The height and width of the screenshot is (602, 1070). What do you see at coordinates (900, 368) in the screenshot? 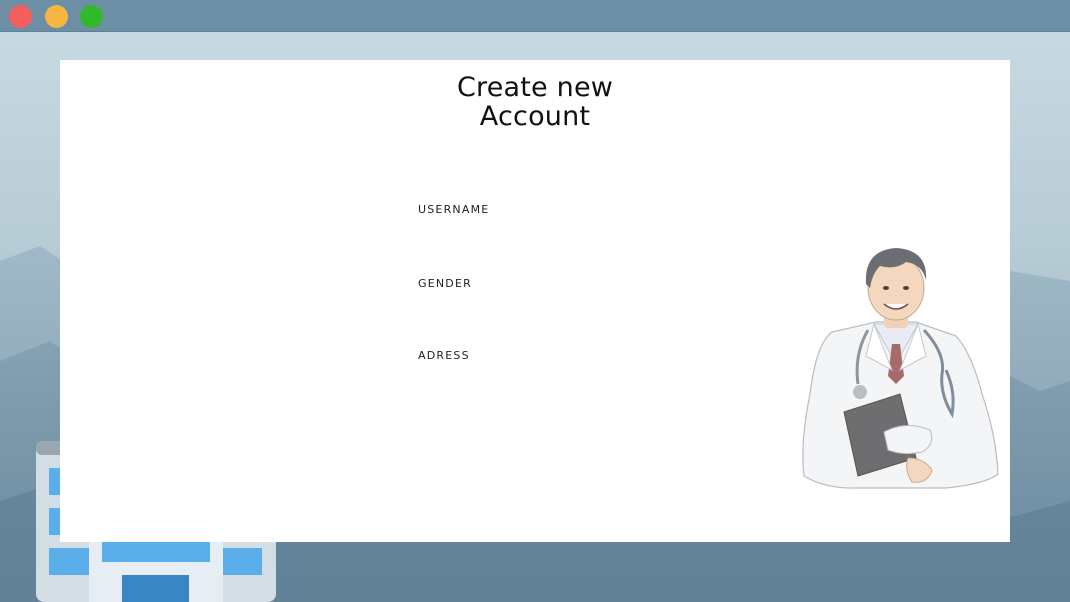
I see `doctor-illustration` at bounding box center [900, 368].